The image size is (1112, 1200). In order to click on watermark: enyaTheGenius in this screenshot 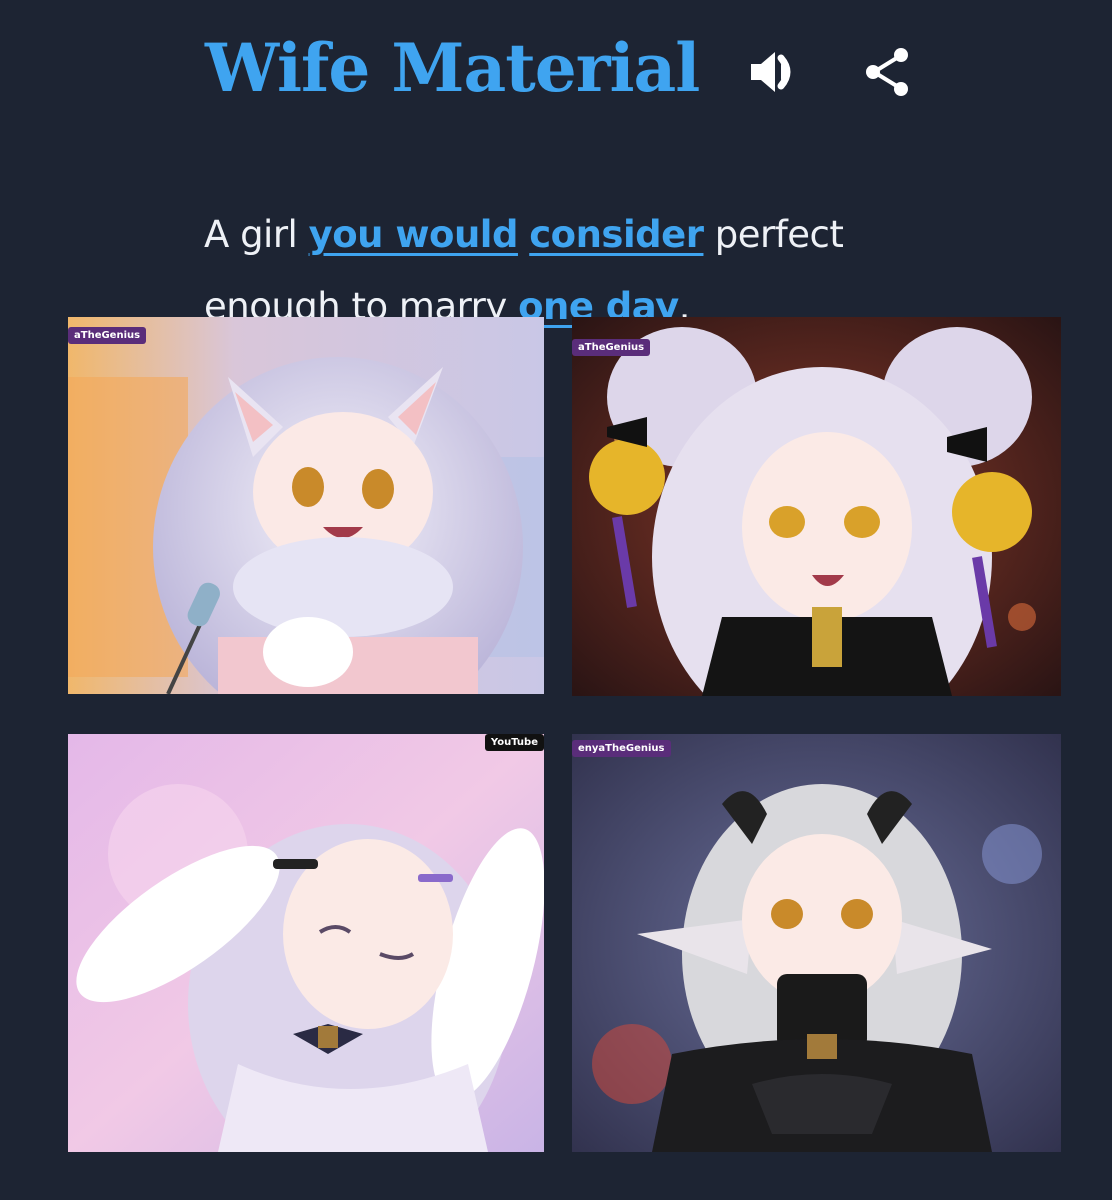, I will do `click(621, 748)`.